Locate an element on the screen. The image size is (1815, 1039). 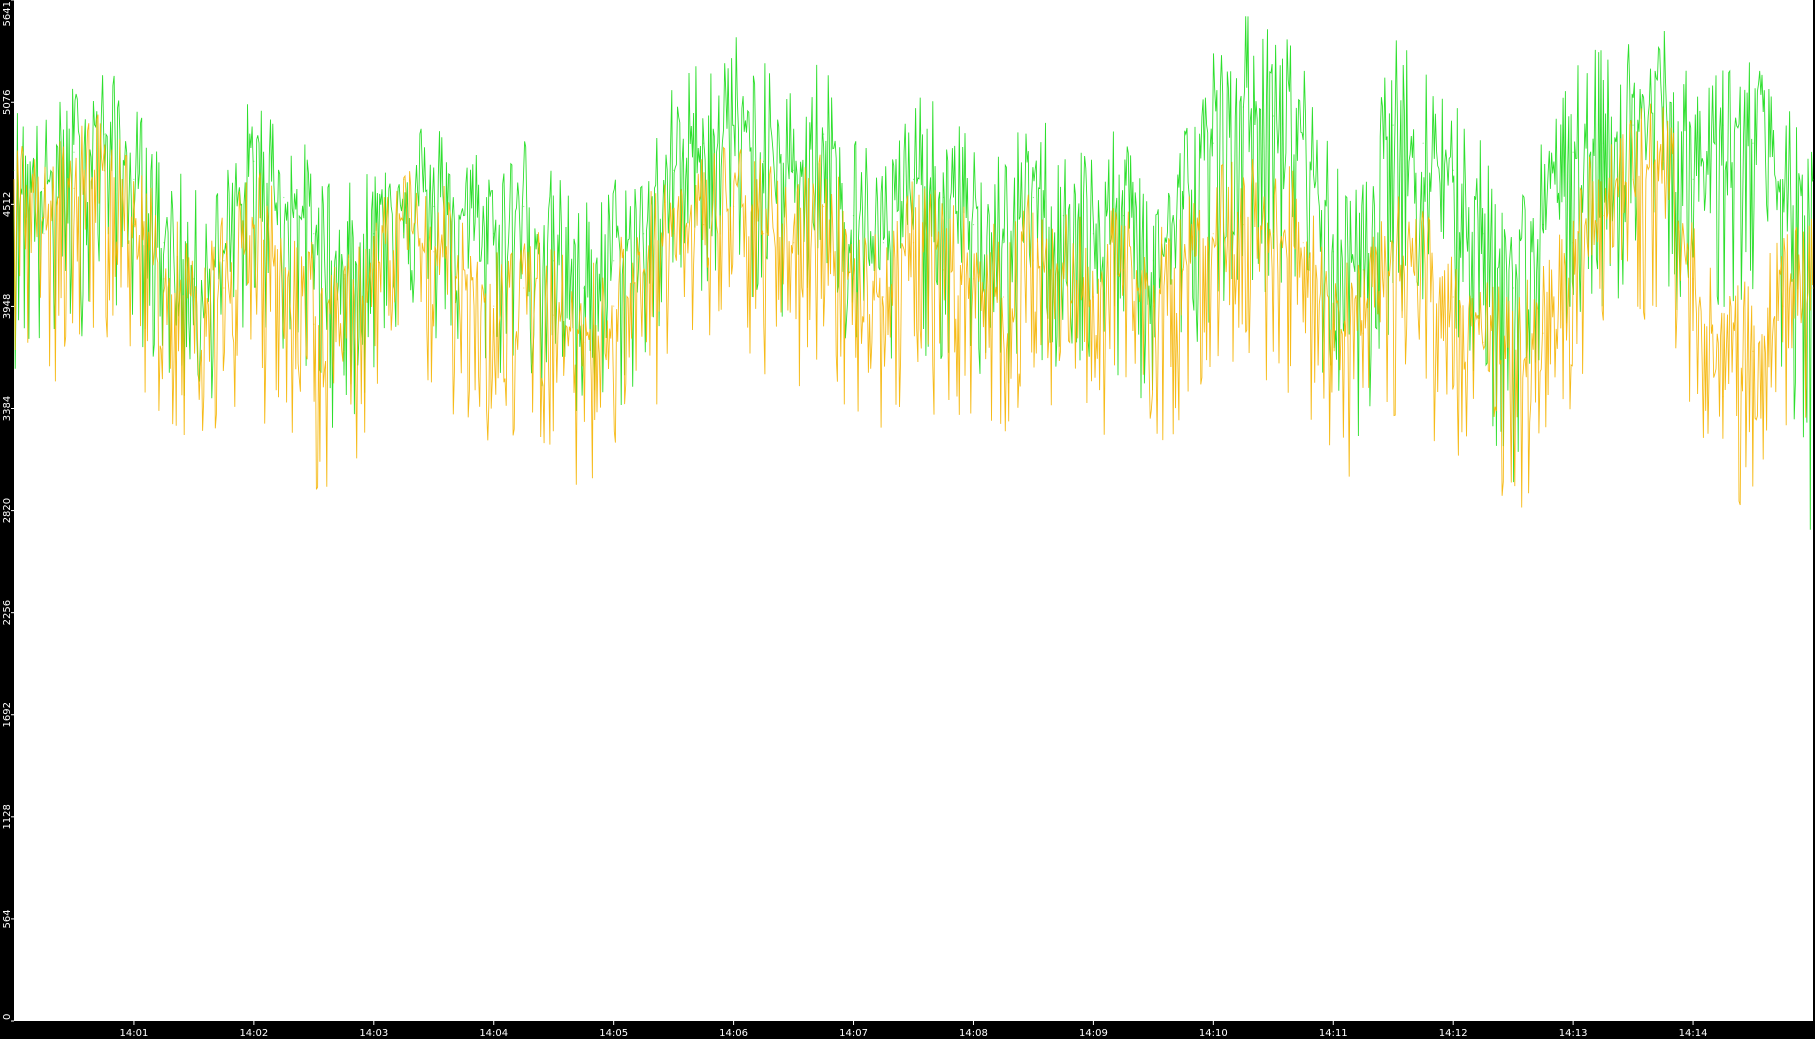
x-tick-label: 14:13 is located at coordinates (1573, 1033).